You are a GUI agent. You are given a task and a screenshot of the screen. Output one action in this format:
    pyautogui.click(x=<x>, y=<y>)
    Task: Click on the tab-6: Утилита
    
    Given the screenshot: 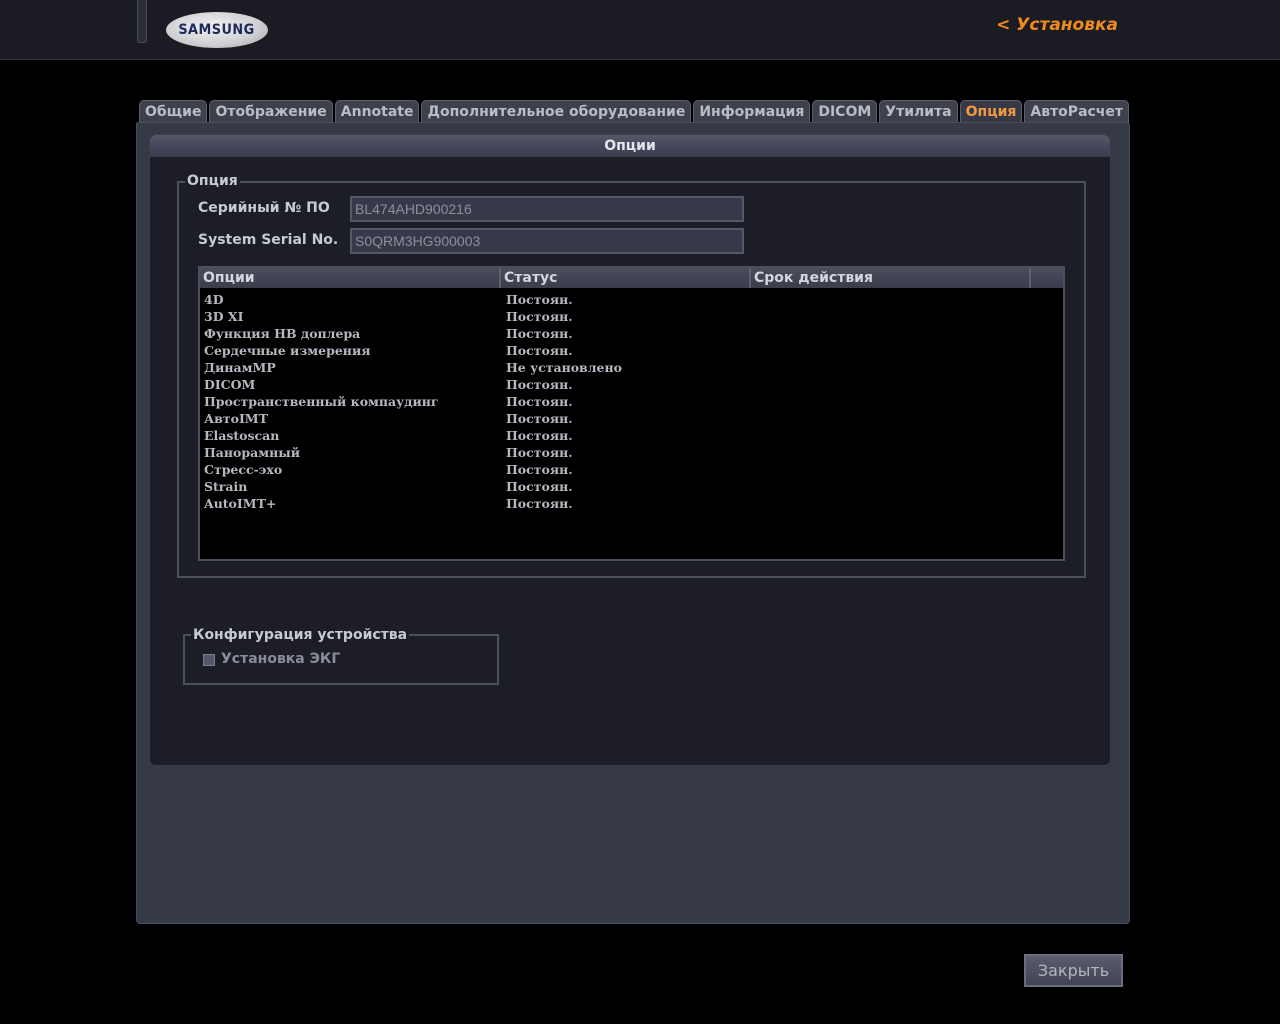 What is the action you would take?
    pyautogui.click(x=918, y=111)
    